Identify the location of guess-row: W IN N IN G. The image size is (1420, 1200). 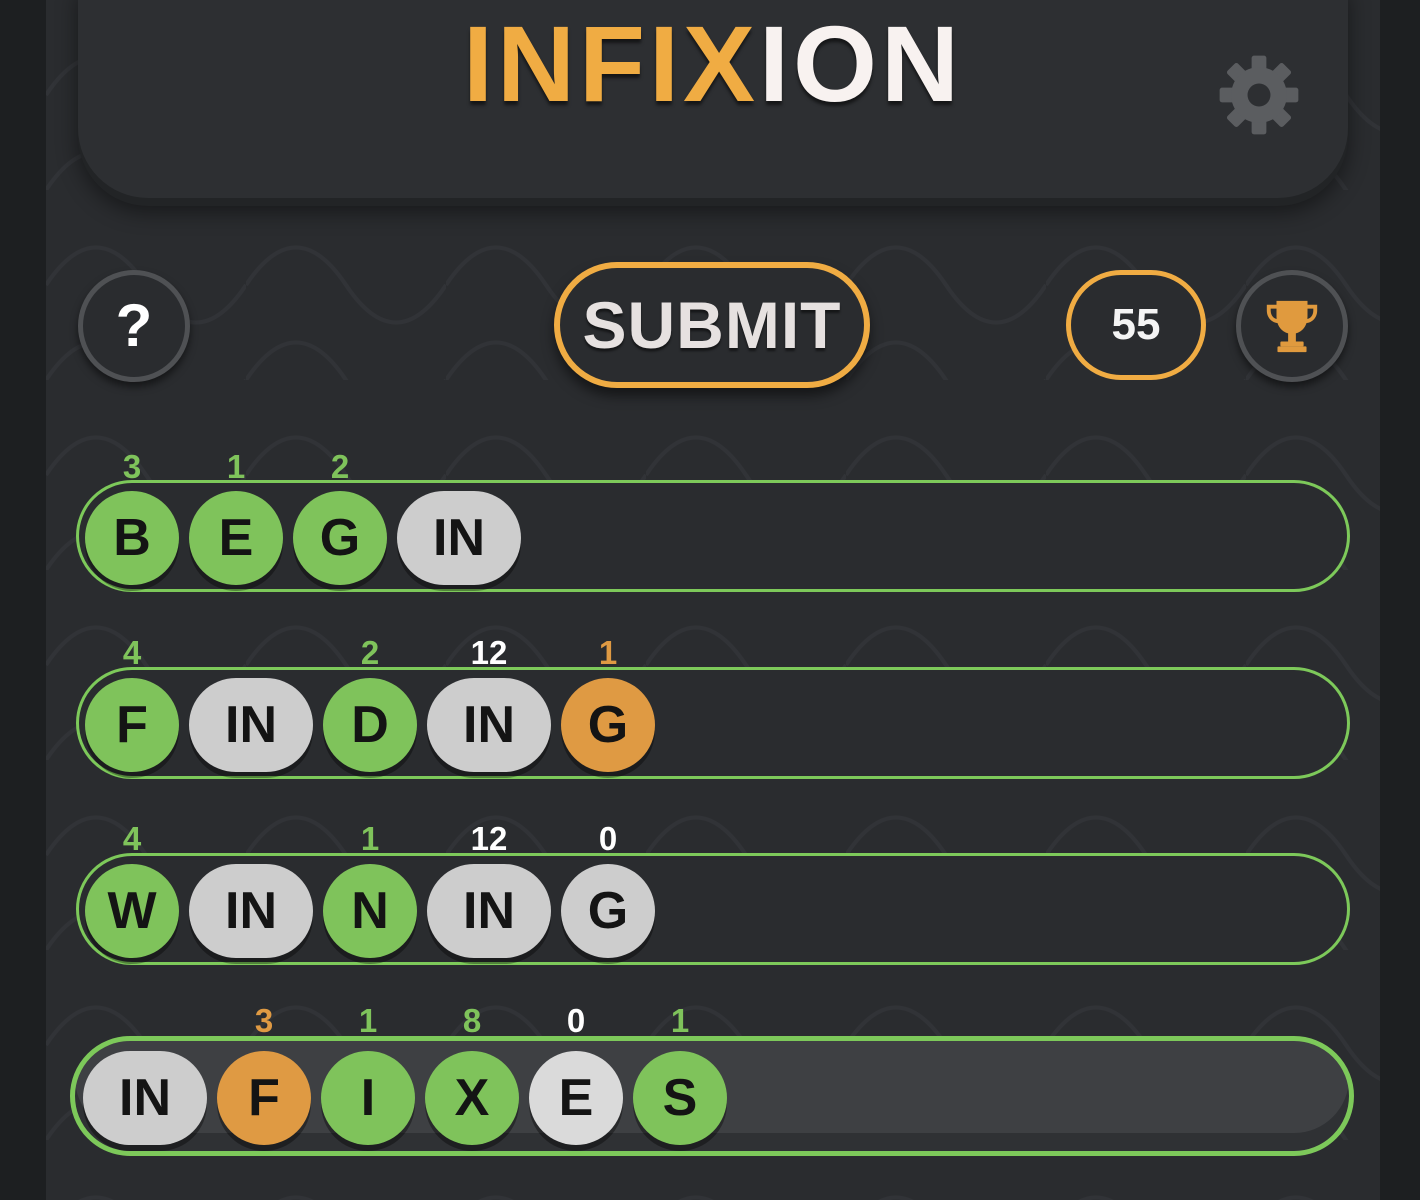
(713, 909).